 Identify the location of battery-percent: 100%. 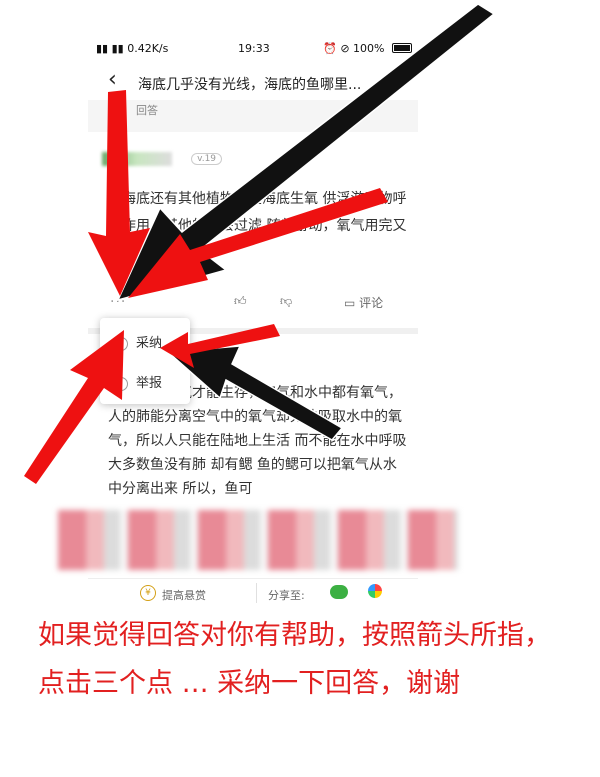
(369, 48).